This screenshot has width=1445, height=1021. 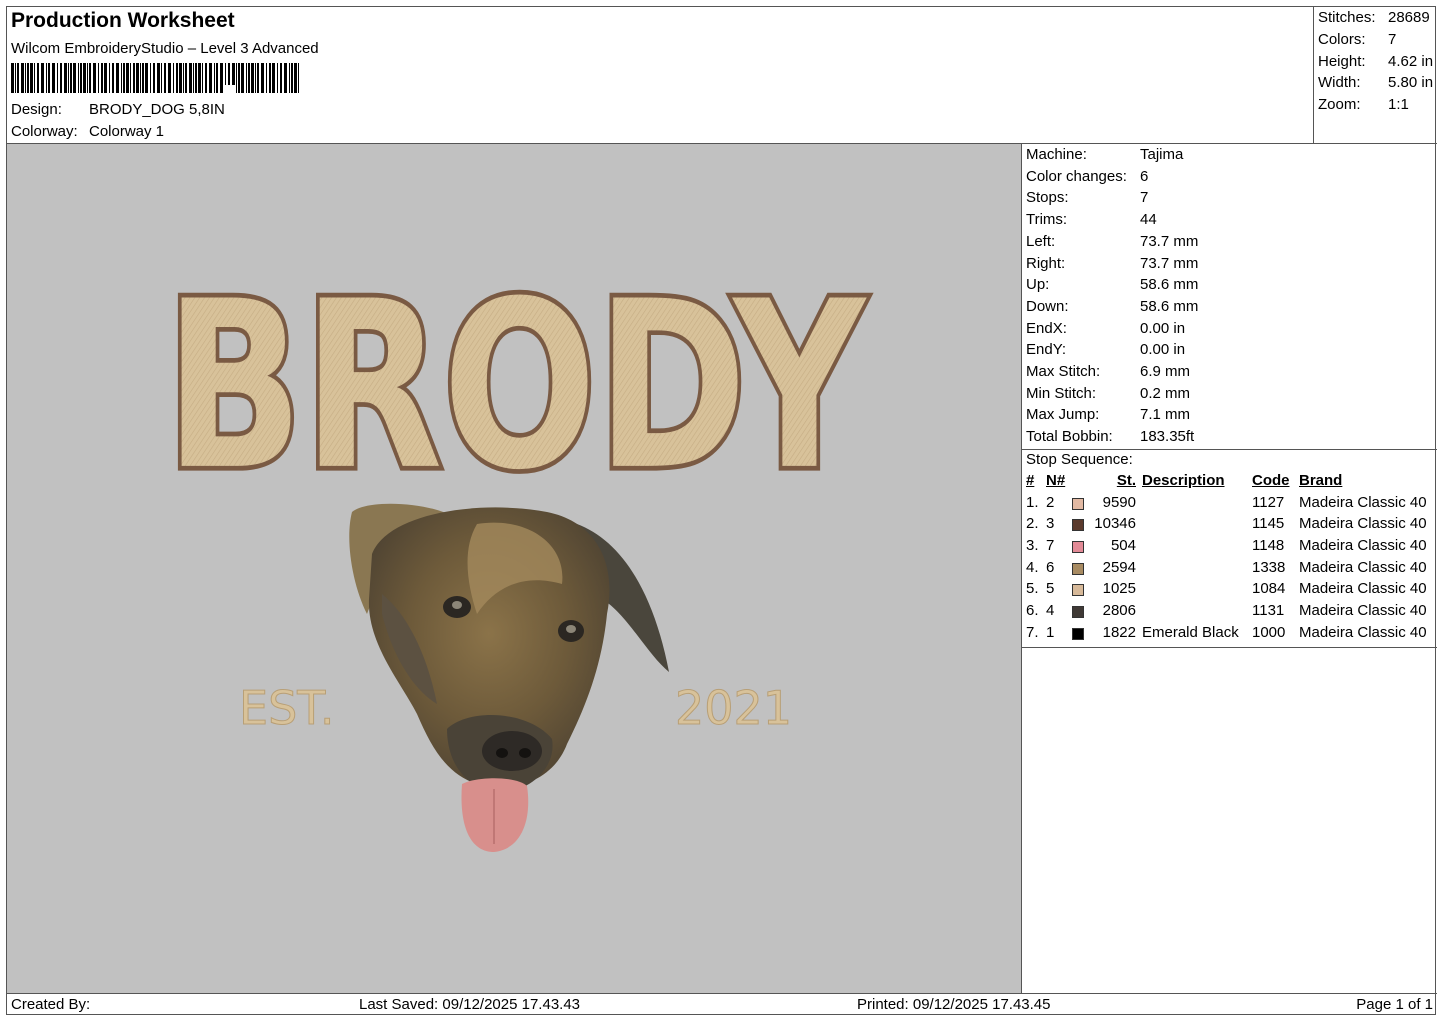 I want to click on row-stitches: 9590, so click(x=1119, y=502).